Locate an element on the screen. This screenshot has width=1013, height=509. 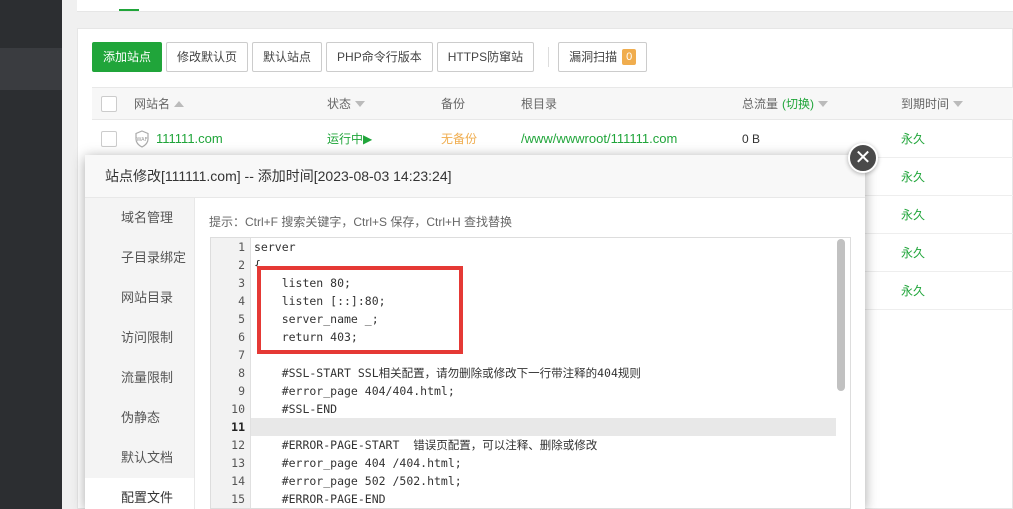
status-header-label: 状态 is located at coordinates (339, 104).